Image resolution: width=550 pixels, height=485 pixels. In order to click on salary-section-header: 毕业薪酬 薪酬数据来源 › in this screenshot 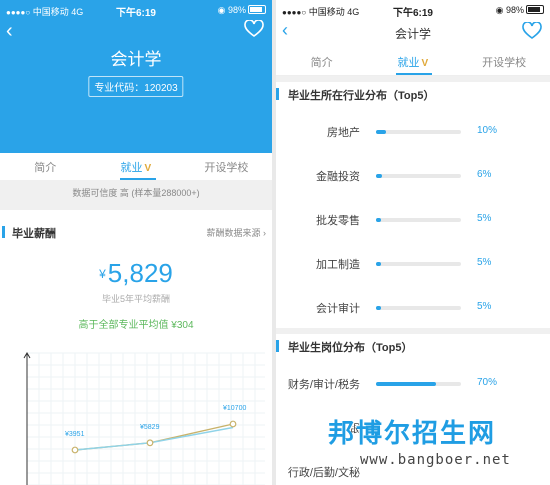, I will do `click(136, 232)`.